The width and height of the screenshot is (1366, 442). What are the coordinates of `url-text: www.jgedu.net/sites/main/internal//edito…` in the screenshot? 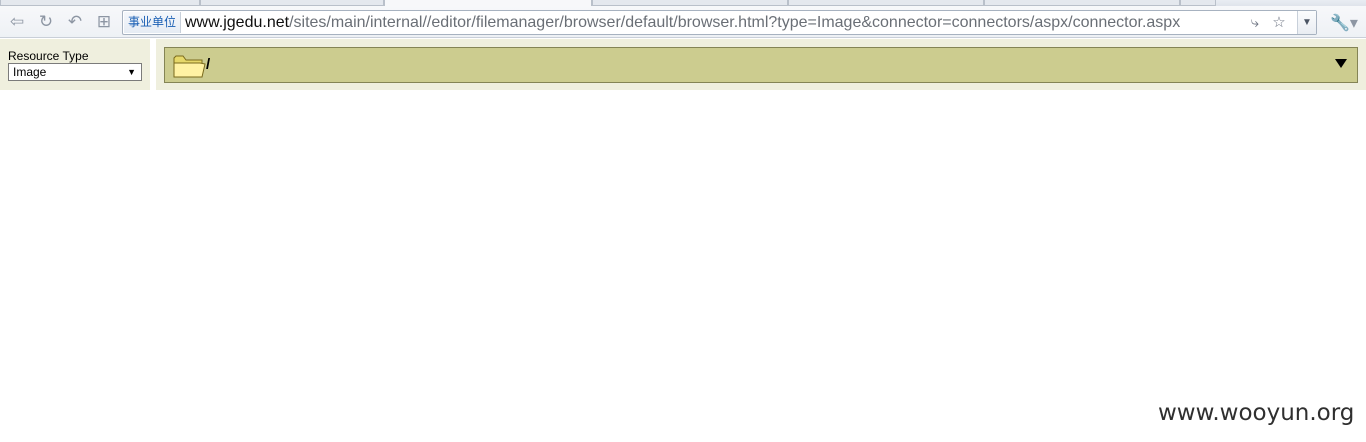 It's located at (714, 22).